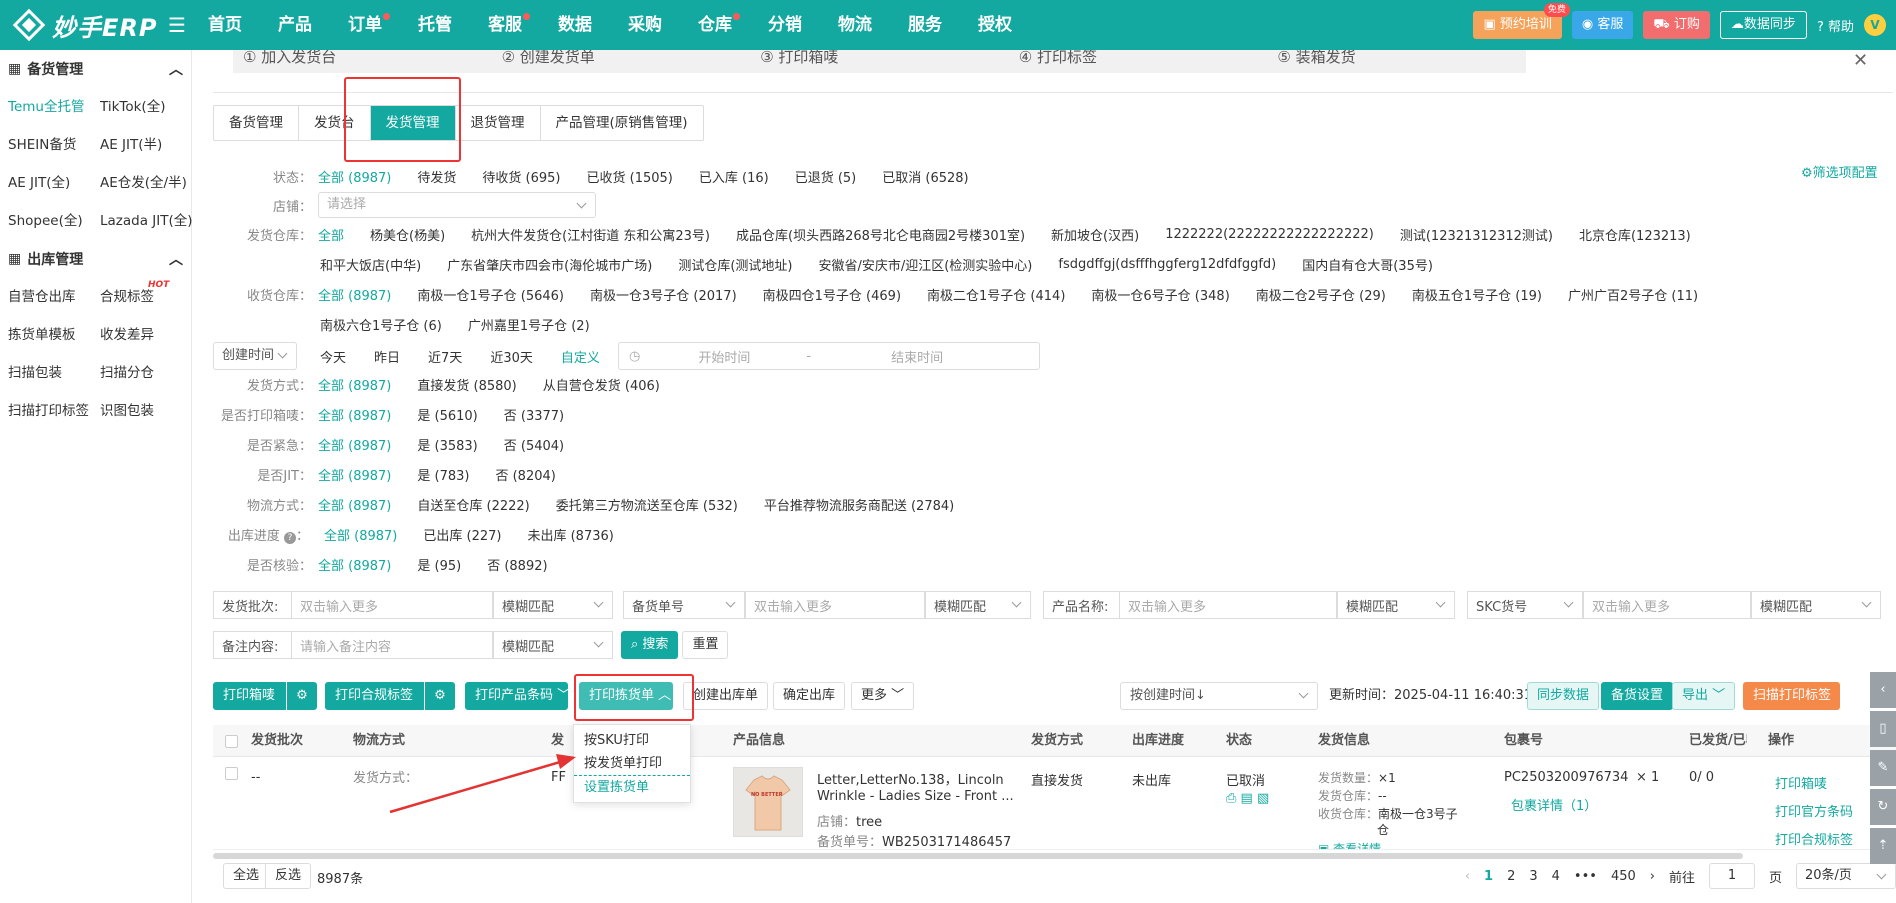 This screenshot has width=1896, height=903. What do you see at coordinates (575, 25) in the screenshot?
I see `nav-data: 数据` at bounding box center [575, 25].